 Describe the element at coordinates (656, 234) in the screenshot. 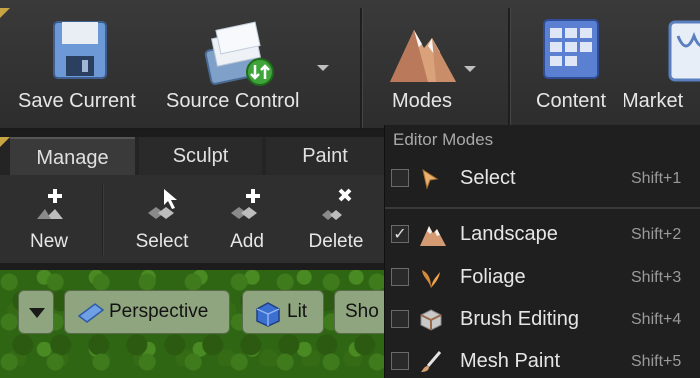

I see `menu-item-shortcut: Shift+2` at that location.